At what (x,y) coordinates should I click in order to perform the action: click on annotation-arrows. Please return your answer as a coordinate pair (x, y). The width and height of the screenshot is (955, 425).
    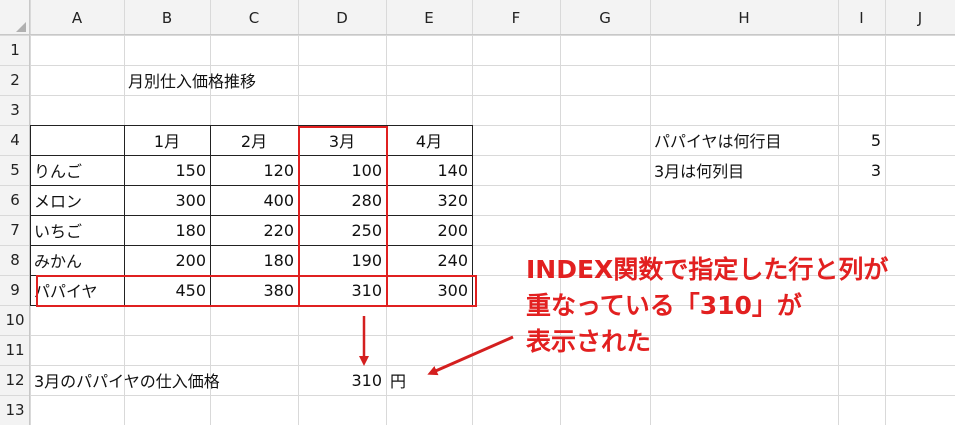
    Looking at the image, I should click on (436, 346).